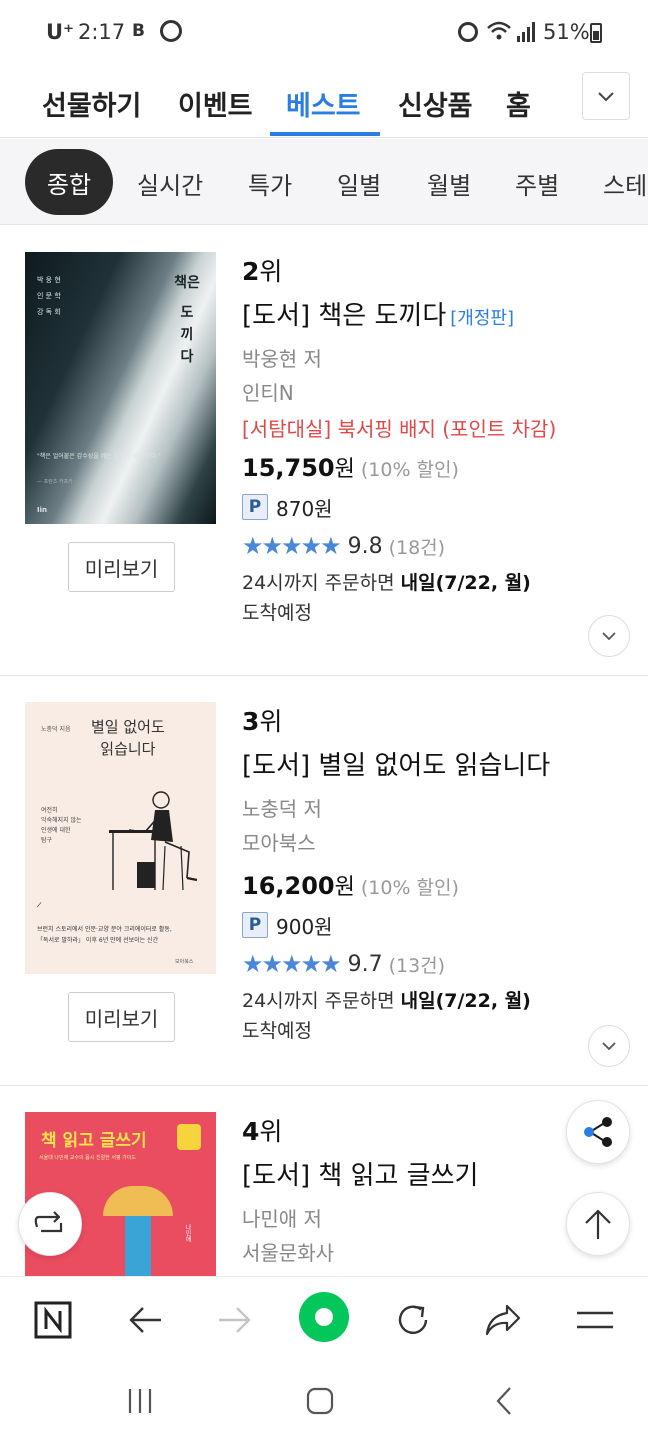 The width and height of the screenshot is (648, 1440). I want to click on naver-green-button, so click(324, 1317).